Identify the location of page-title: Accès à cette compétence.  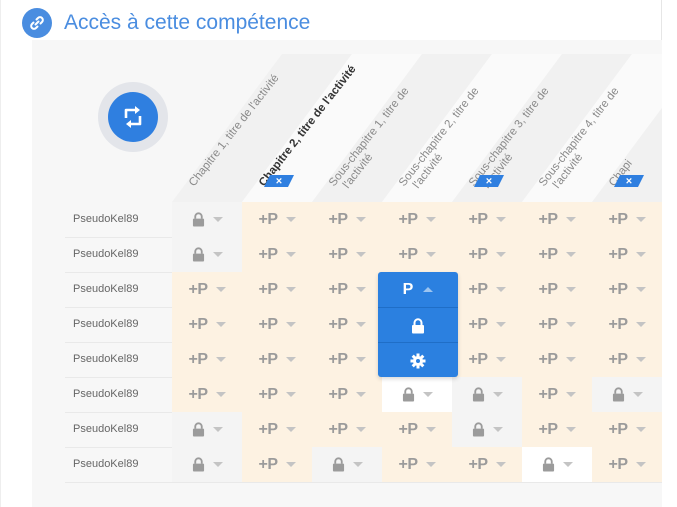
(187, 22).